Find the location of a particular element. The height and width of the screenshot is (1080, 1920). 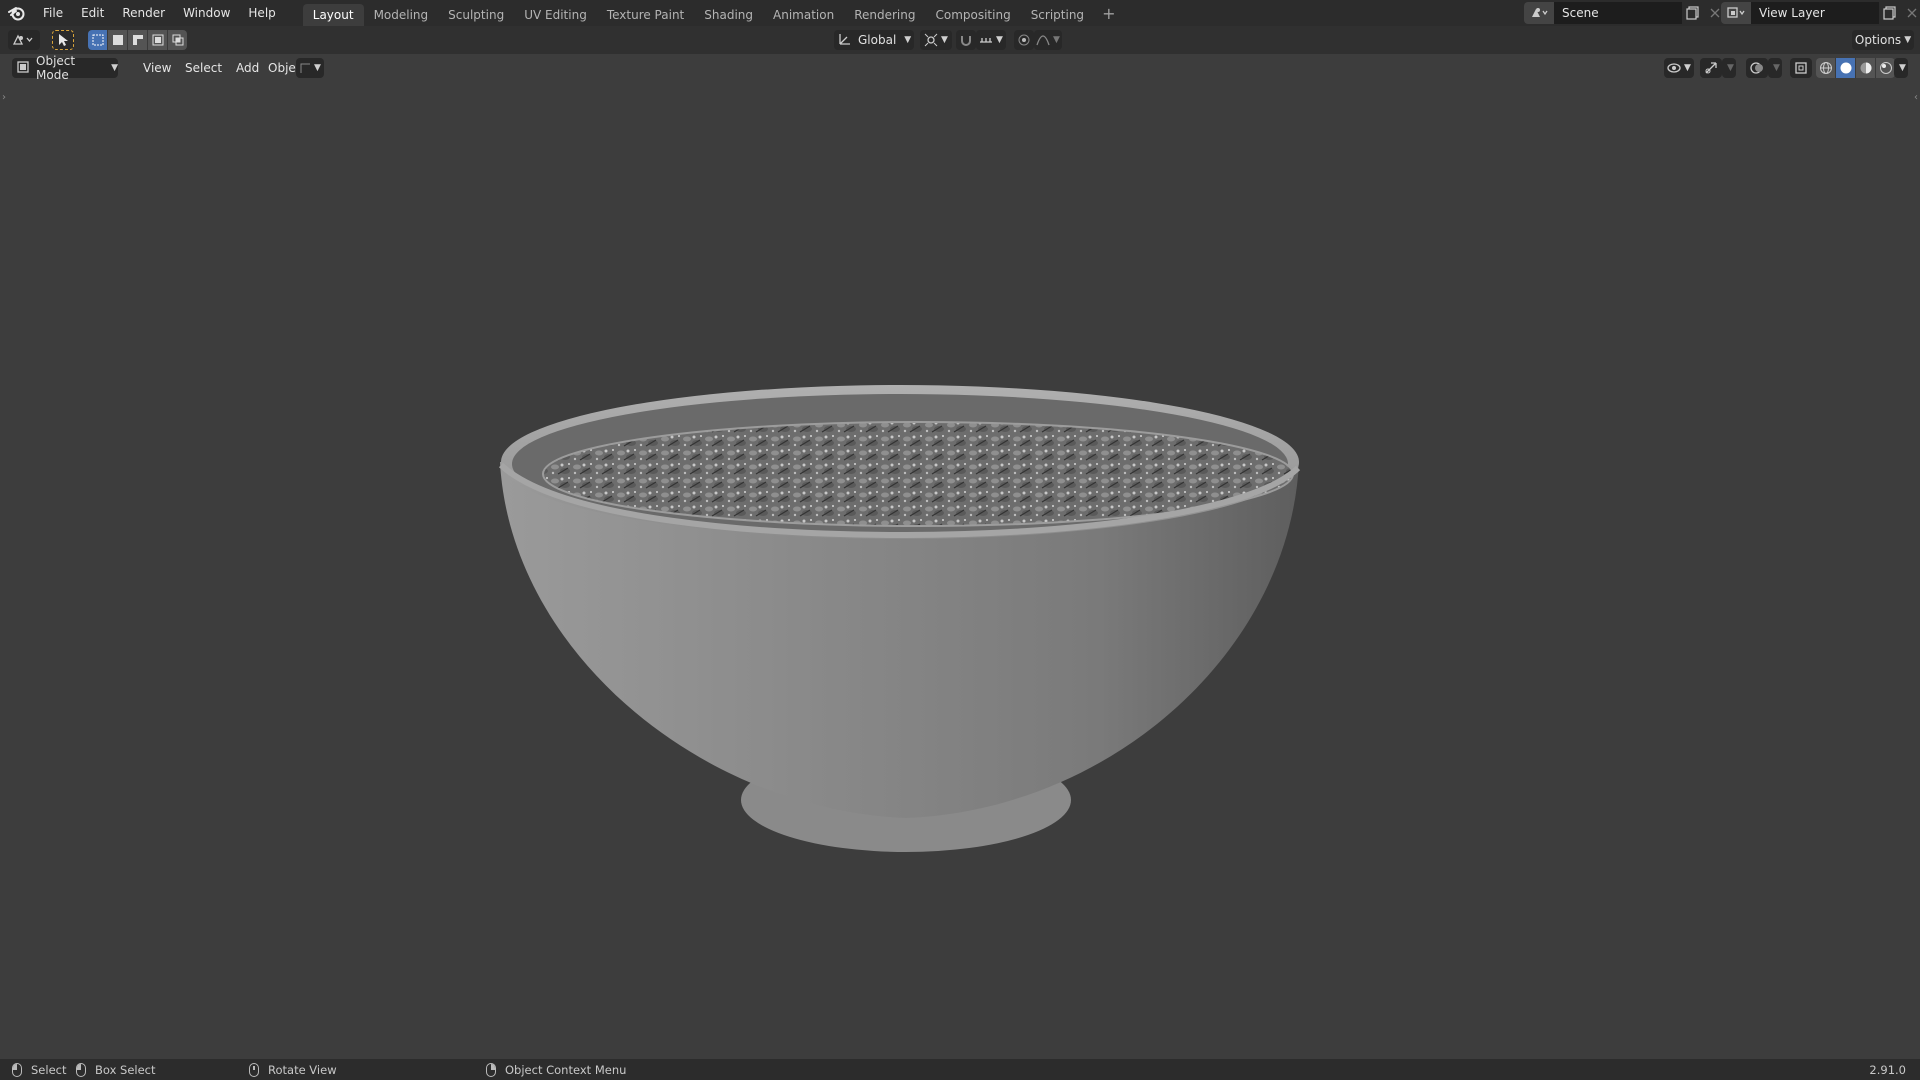

shading-mode-group is located at coordinates (1855, 68).